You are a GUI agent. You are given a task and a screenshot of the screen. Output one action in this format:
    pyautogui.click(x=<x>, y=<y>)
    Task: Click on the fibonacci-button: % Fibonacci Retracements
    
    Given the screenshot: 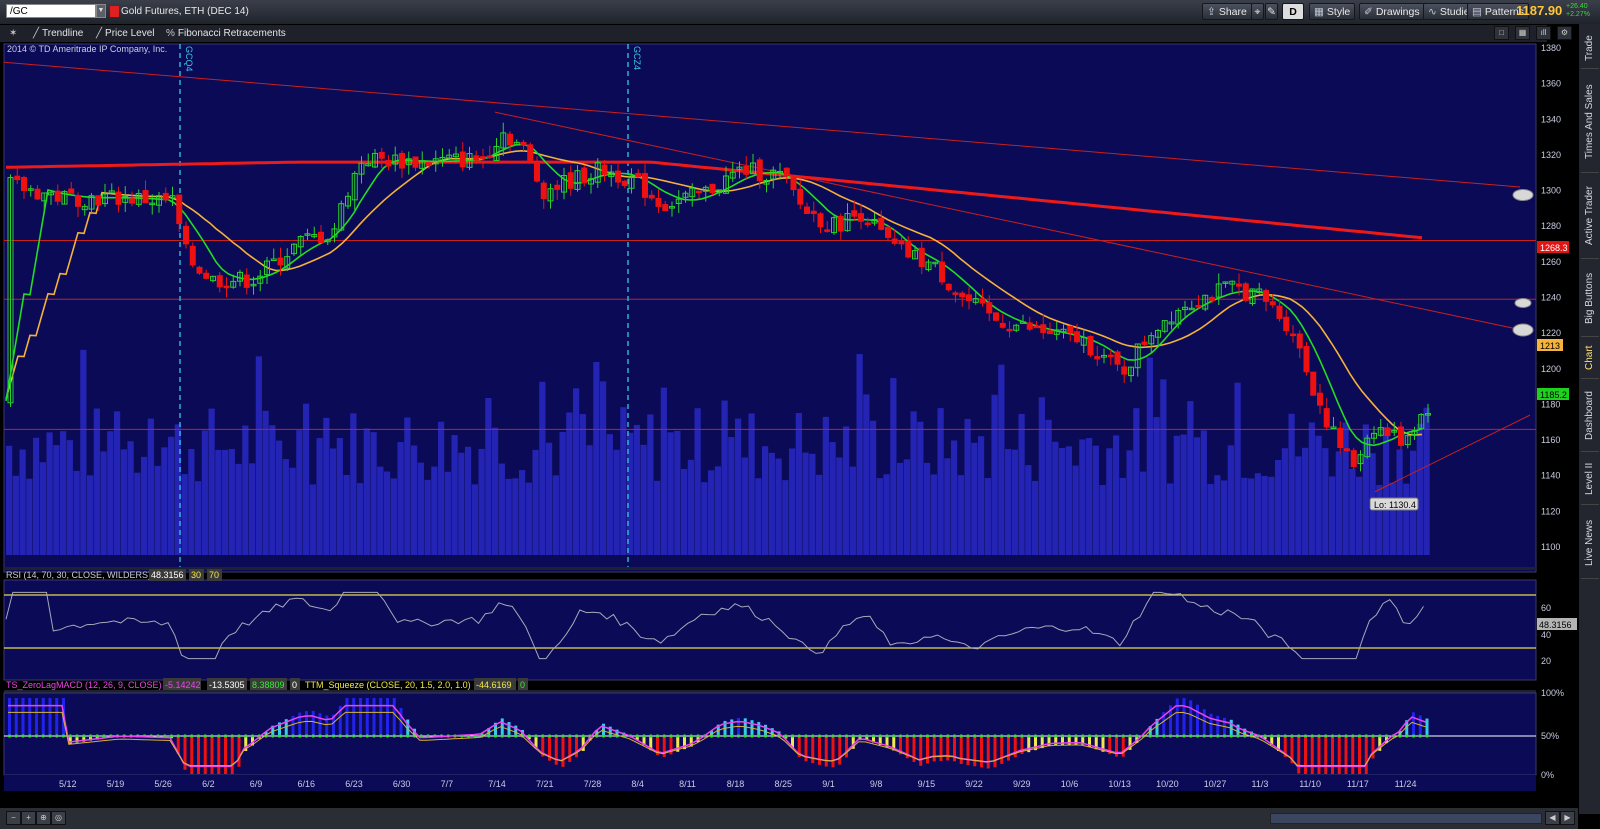 What is the action you would take?
    pyautogui.click(x=226, y=33)
    